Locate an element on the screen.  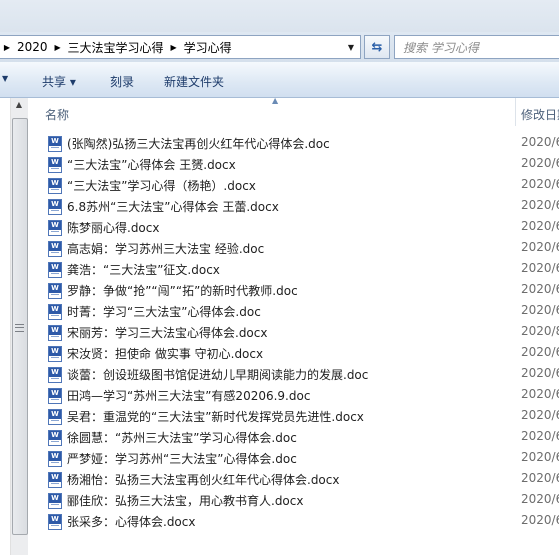
grip-icon is located at coordinates (19, 328).